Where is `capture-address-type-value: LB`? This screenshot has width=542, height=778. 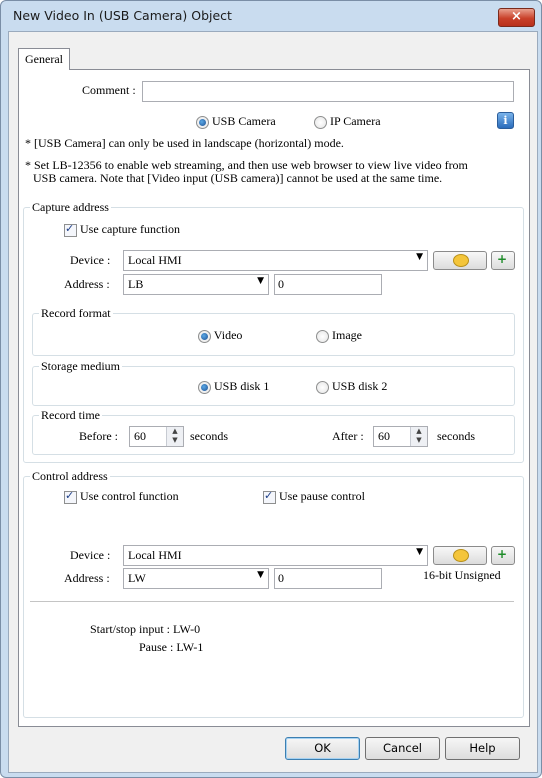
capture-address-type-value: LB is located at coordinates (136, 284).